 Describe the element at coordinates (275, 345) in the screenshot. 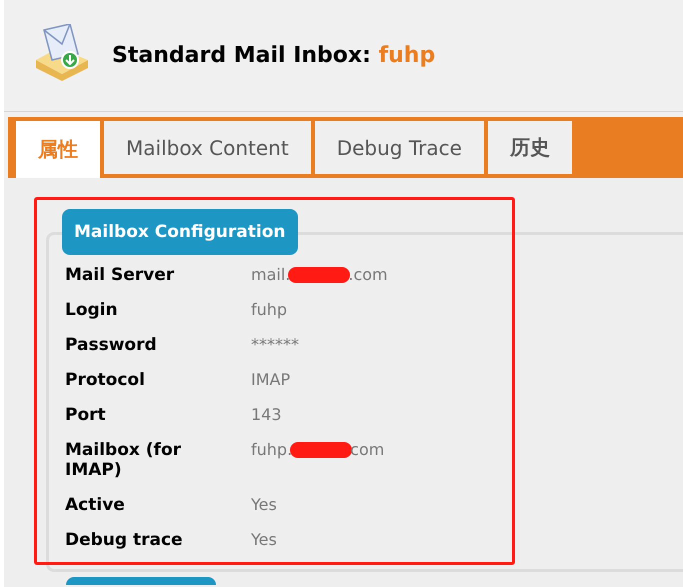

I see `field-value: ******` at that location.